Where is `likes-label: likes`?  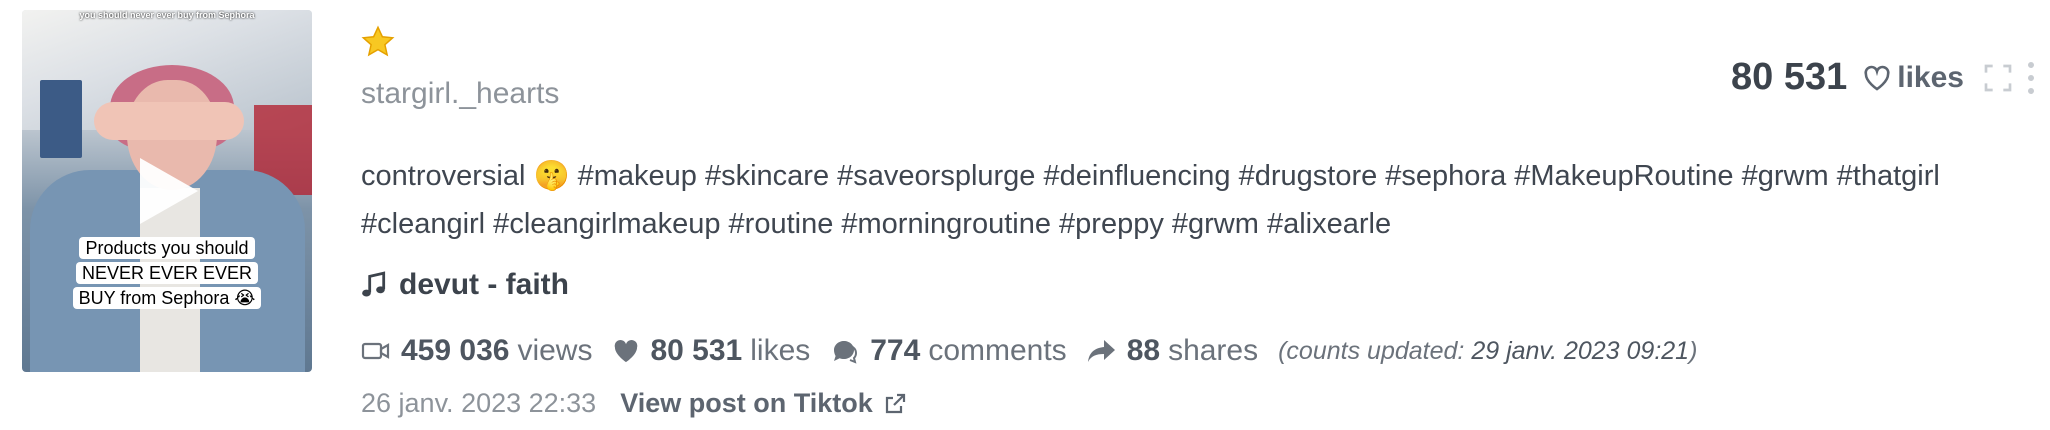 likes-label: likes is located at coordinates (1930, 77).